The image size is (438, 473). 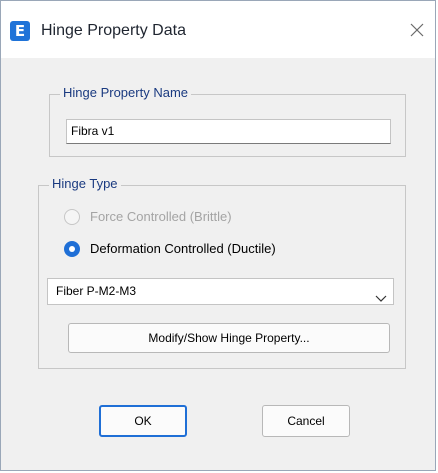 I want to click on hinge-type-dropdown: Fiber P-M2-M3, so click(x=220, y=291).